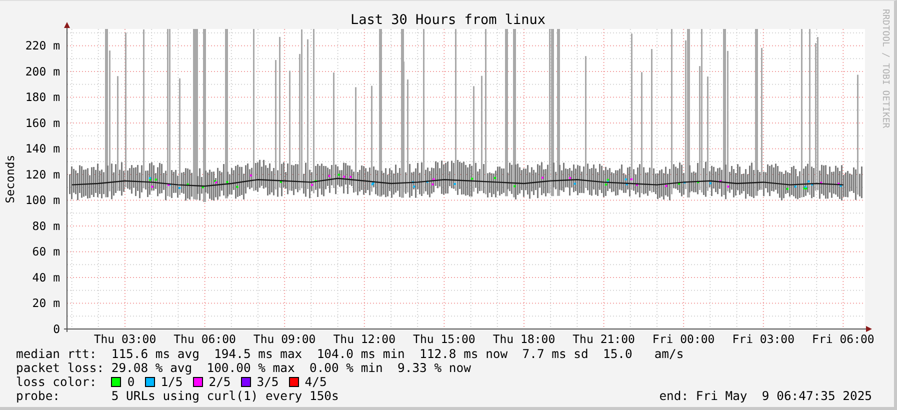  Describe the element at coordinates (42, 200) in the screenshot. I see `y-tick-label: 100 m` at that location.